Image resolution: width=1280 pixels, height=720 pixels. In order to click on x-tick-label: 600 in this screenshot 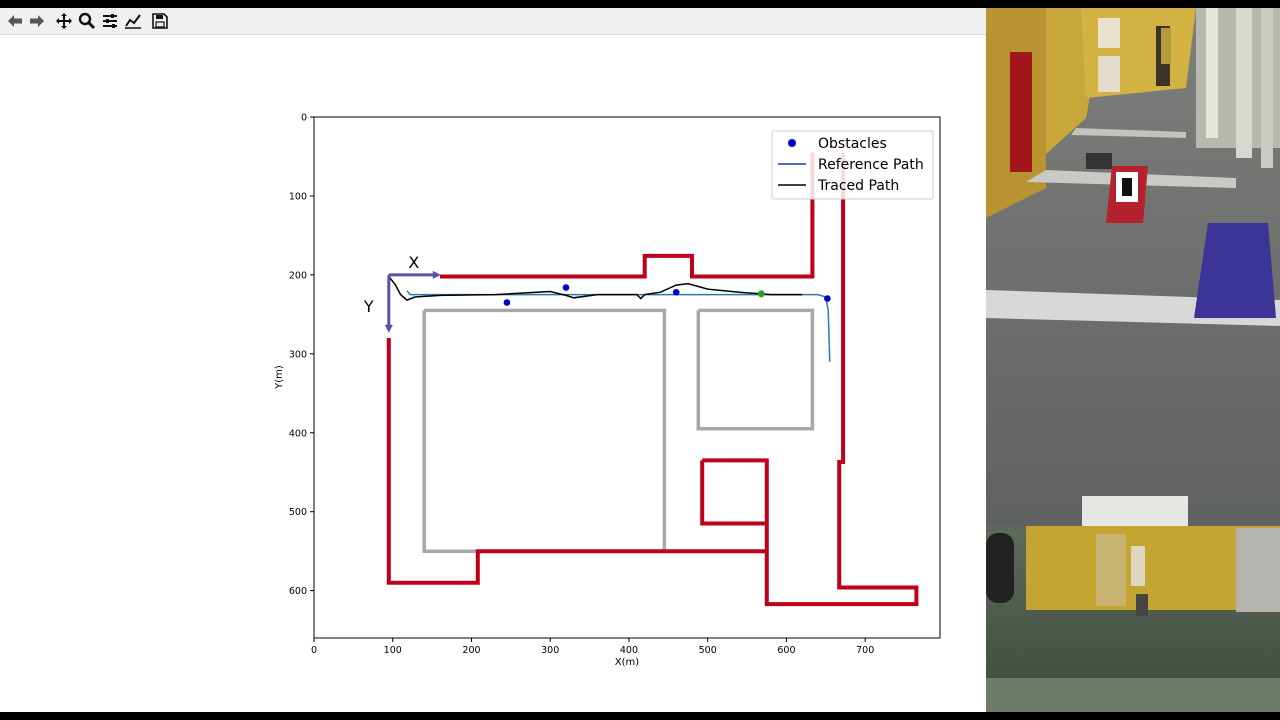, I will do `click(786, 650)`.